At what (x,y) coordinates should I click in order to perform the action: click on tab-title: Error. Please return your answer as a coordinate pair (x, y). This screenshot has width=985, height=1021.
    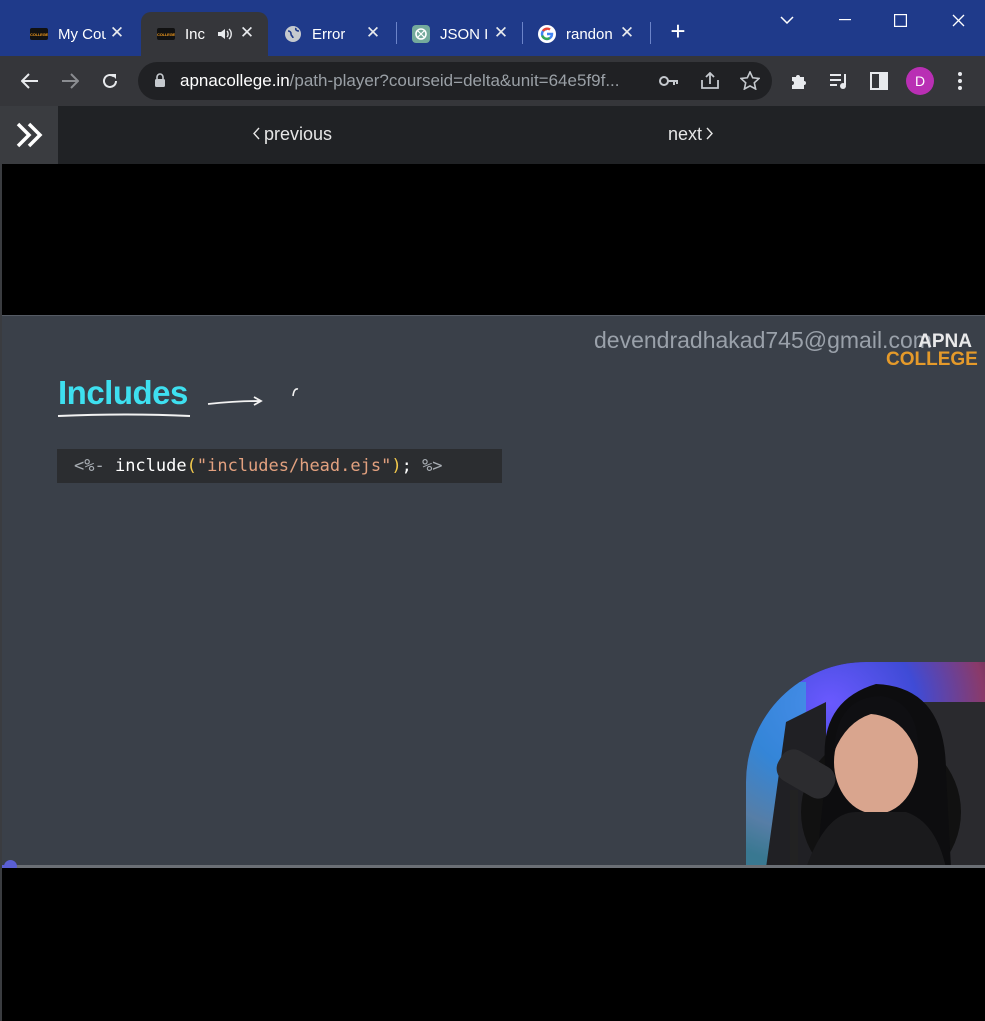
    Looking at the image, I should click on (329, 34).